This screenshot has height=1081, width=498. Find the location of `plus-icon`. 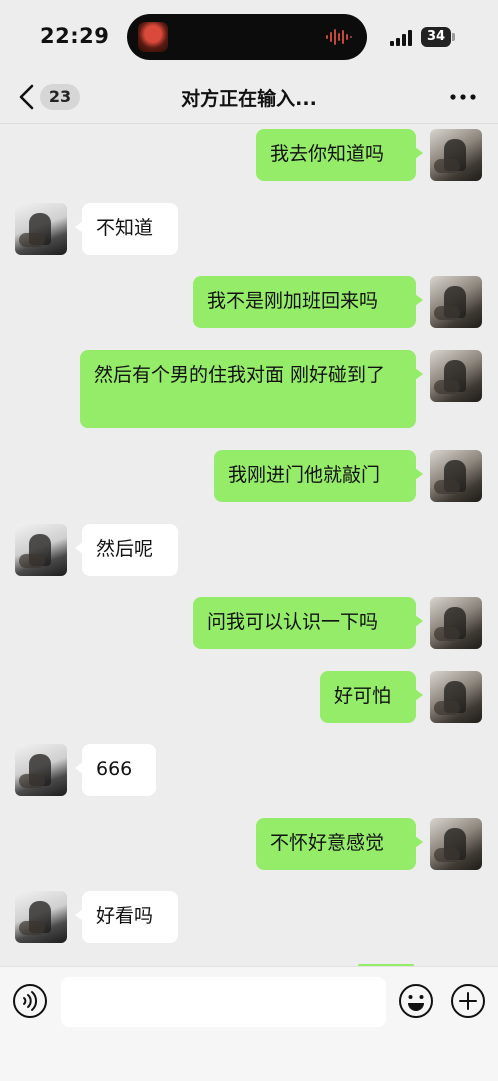

plus-icon is located at coordinates (468, 1001).